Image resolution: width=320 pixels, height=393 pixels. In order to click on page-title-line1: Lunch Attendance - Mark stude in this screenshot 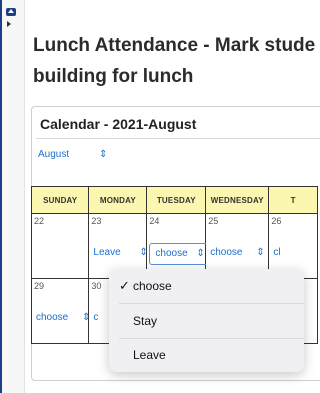, I will do `click(174, 45)`.